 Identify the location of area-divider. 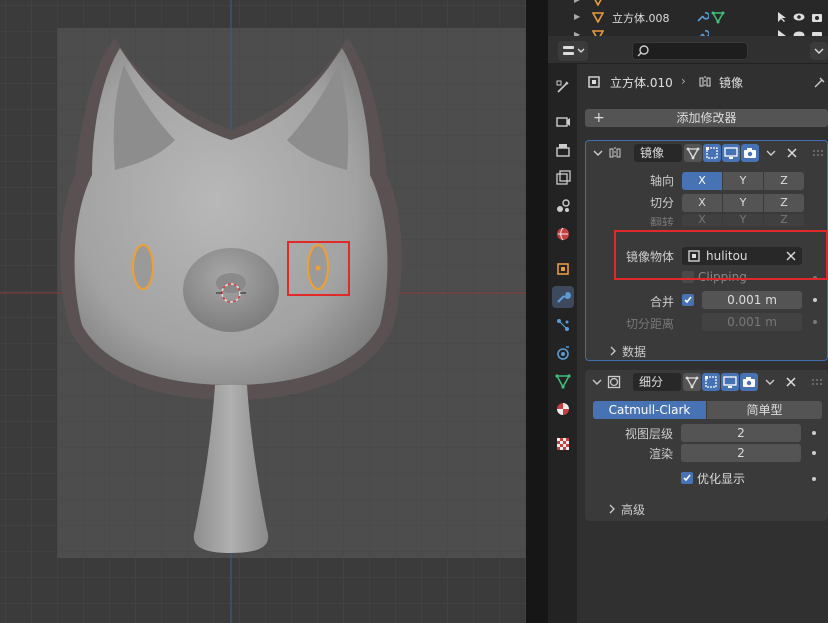
(537, 311).